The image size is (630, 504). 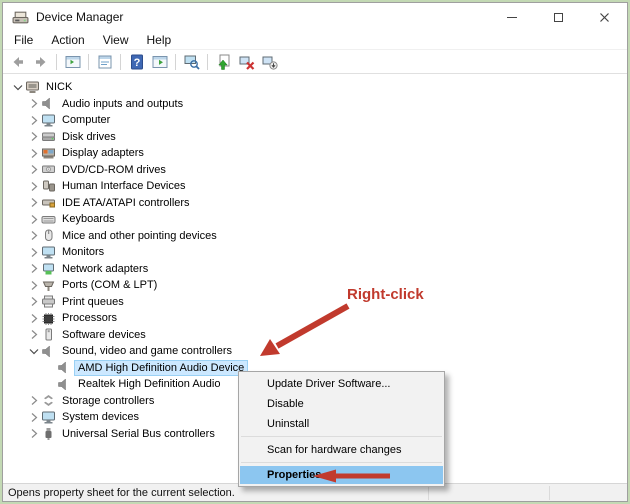 I want to click on tree-item: Computer, so click(x=315, y=120).